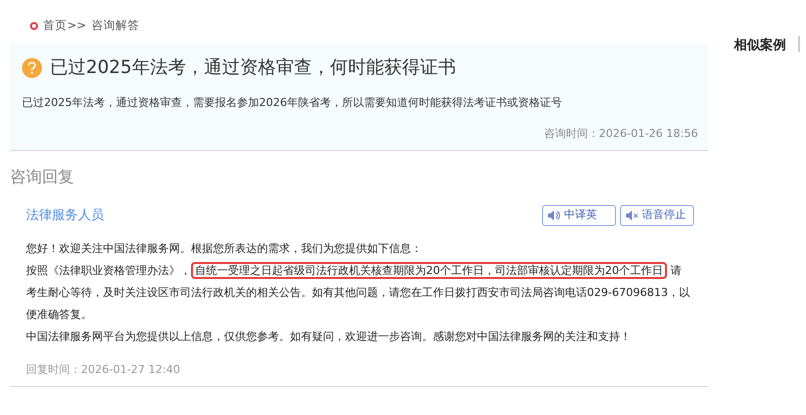 The image size is (806, 415). I want to click on question-icon, so click(32, 68).